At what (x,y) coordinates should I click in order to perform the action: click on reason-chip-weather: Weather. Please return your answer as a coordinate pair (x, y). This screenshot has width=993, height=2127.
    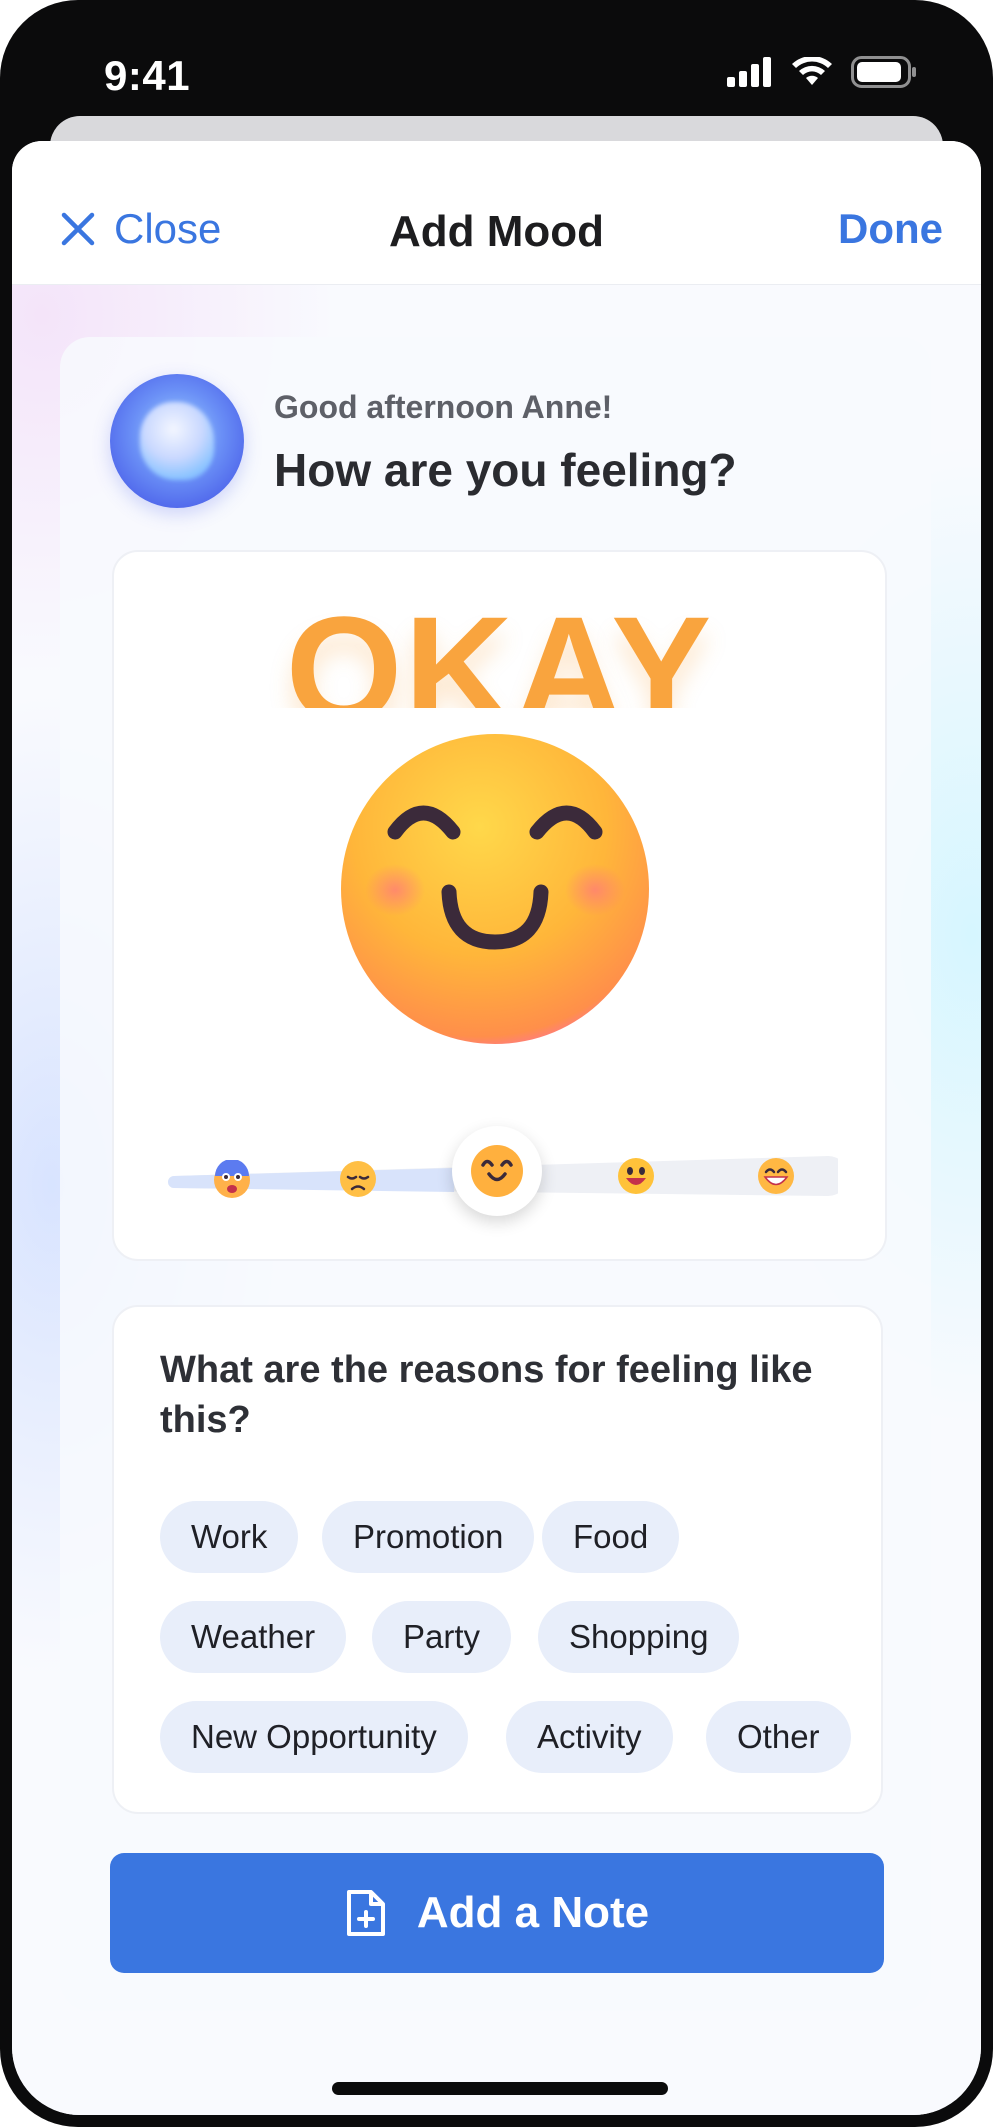
    Looking at the image, I should click on (253, 1637).